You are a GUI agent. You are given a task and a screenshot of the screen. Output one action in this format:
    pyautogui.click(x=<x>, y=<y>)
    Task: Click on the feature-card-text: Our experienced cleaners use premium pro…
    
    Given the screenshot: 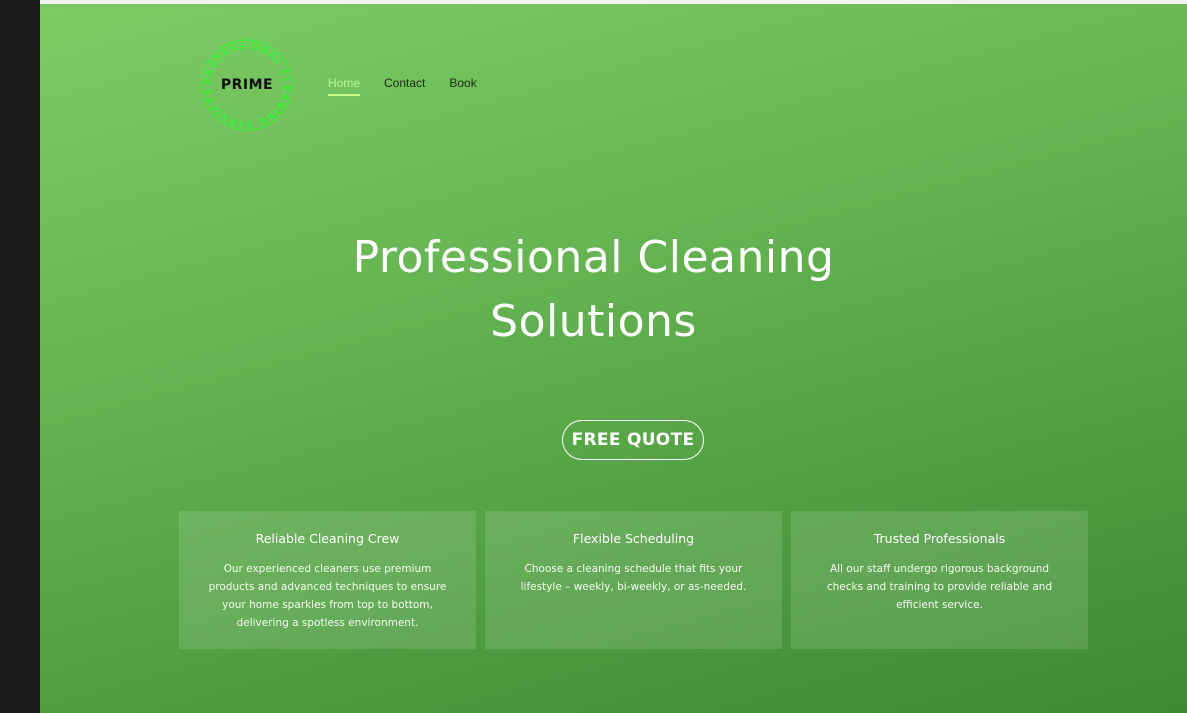 What is the action you would take?
    pyautogui.click(x=327, y=596)
    